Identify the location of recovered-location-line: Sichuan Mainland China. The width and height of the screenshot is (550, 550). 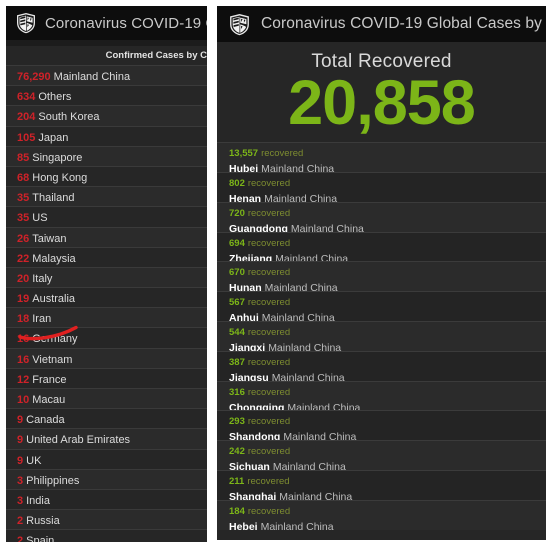
(387, 464).